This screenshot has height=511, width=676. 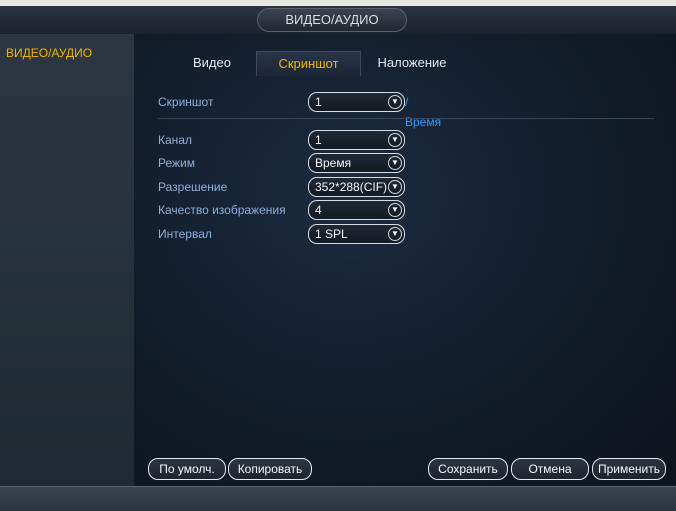 I want to click on quality-value: 4, so click(x=318, y=210).